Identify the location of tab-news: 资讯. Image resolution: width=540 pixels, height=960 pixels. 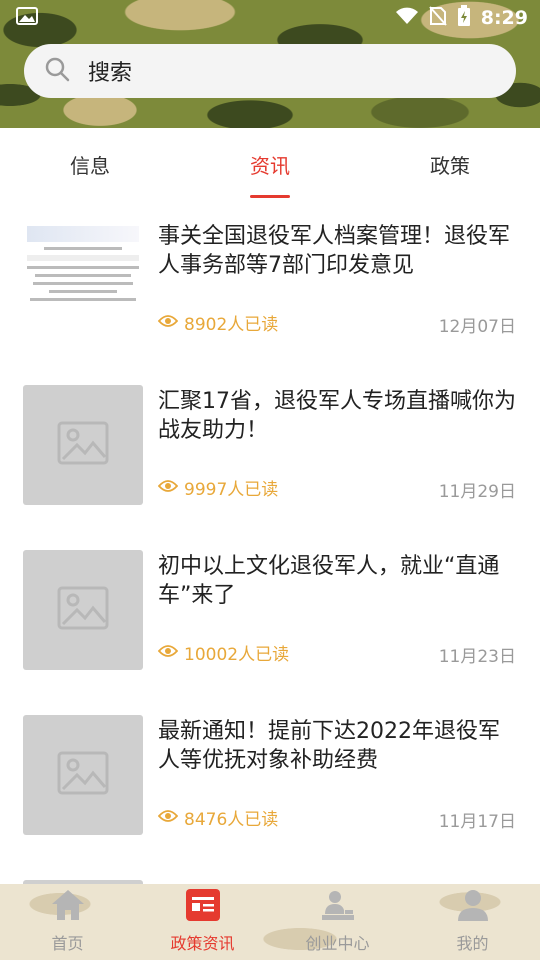
(270, 164).